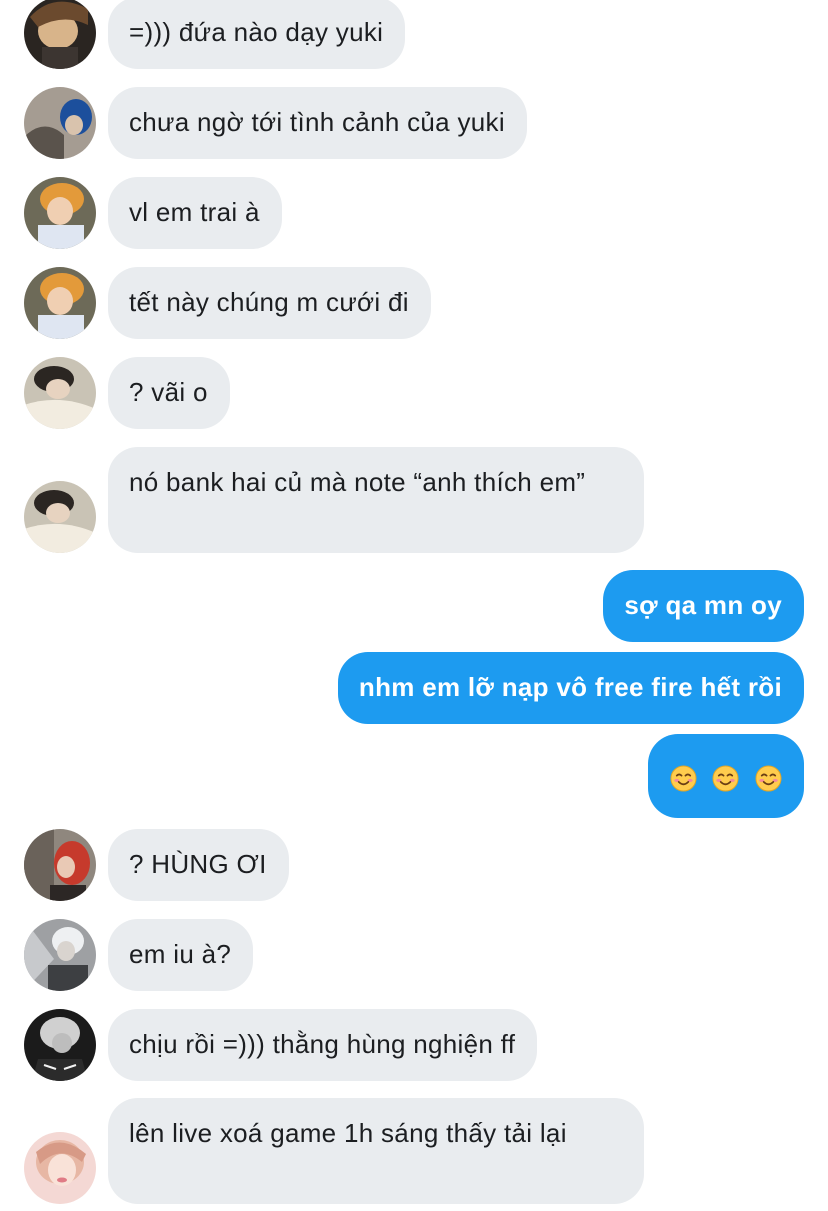  Describe the element at coordinates (414, 776) in the screenshot. I see `message-row` at that location.